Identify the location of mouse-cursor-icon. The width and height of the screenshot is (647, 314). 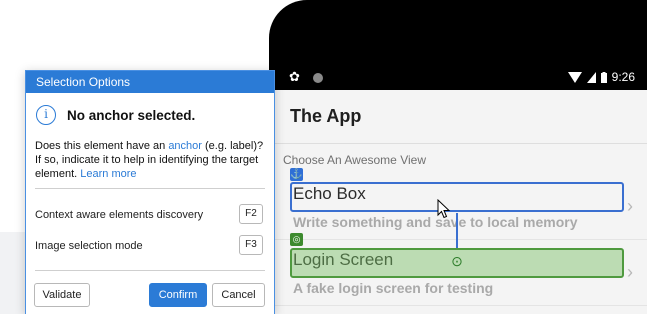
(444, 209).